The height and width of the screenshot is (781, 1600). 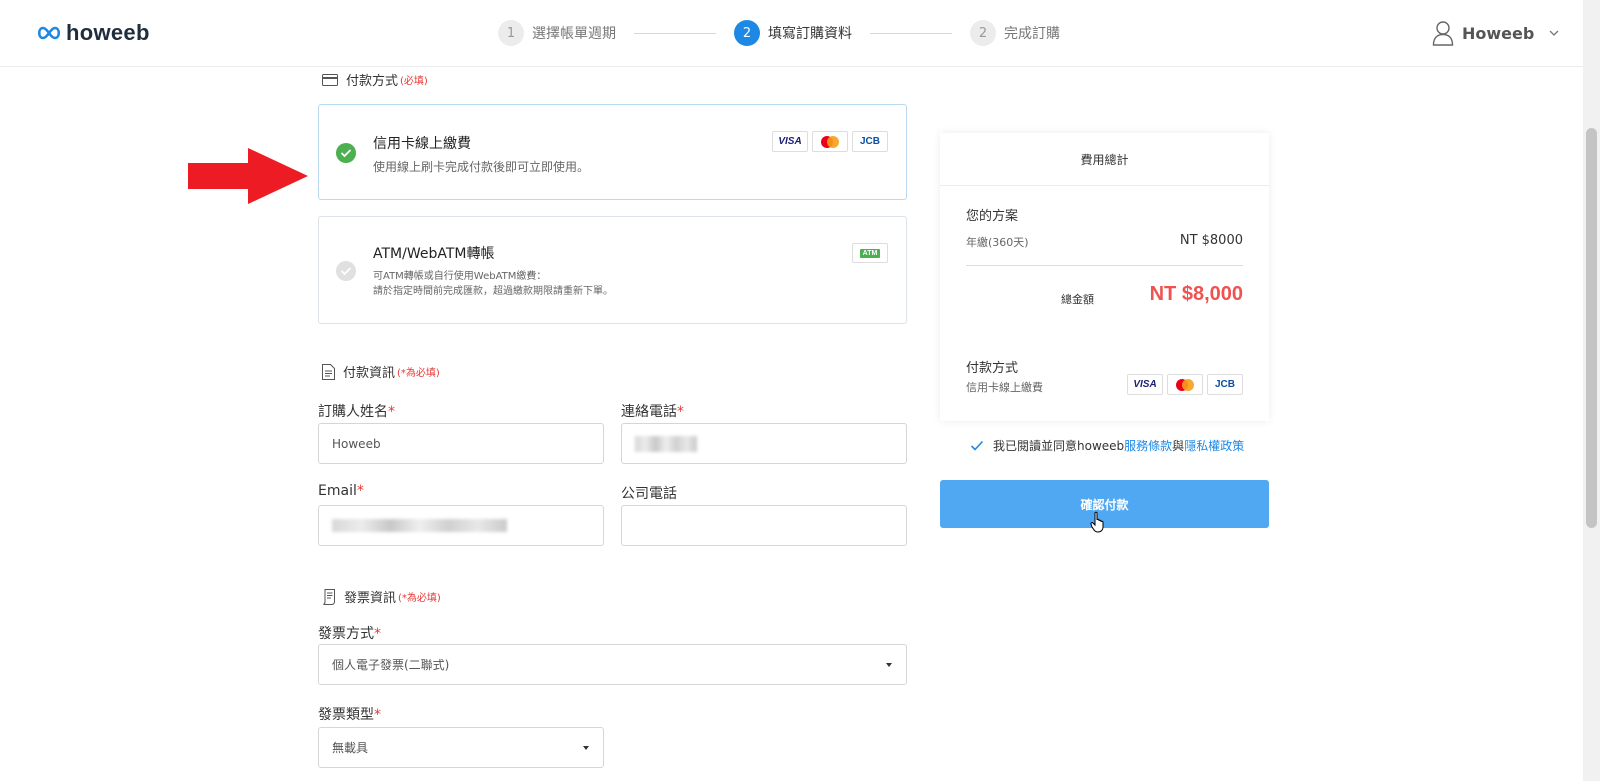 I want to click on step-1-label: 選擇帳單週期, so click(x=574, y=34).